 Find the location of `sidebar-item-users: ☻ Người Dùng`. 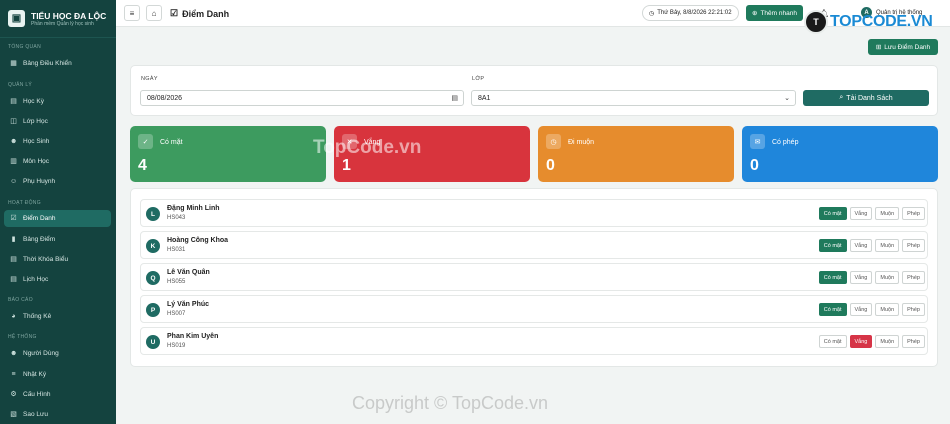

sidebar-item-users: ☻ Người Dùng is located at coordinates (57, 353).